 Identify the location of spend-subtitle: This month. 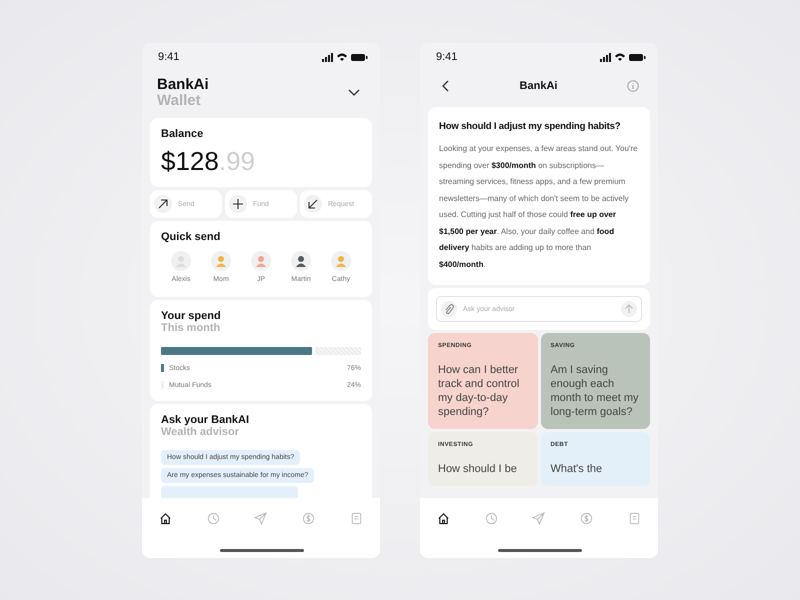
(191, 328).